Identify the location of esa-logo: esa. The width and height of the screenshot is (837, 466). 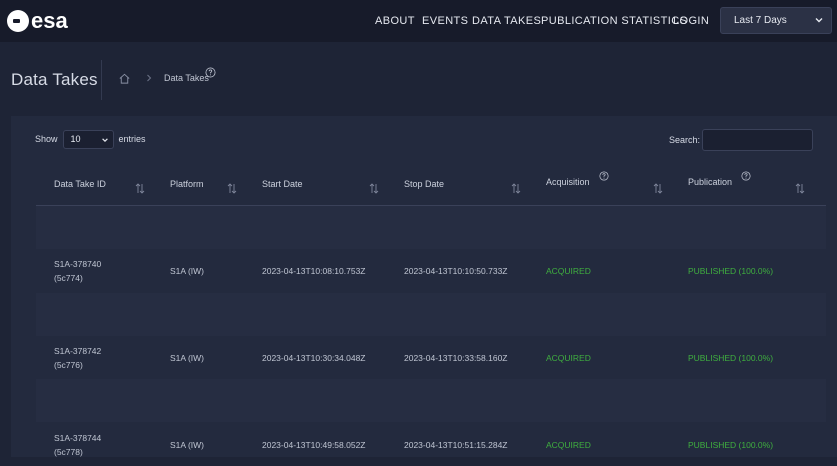
(37, 21).